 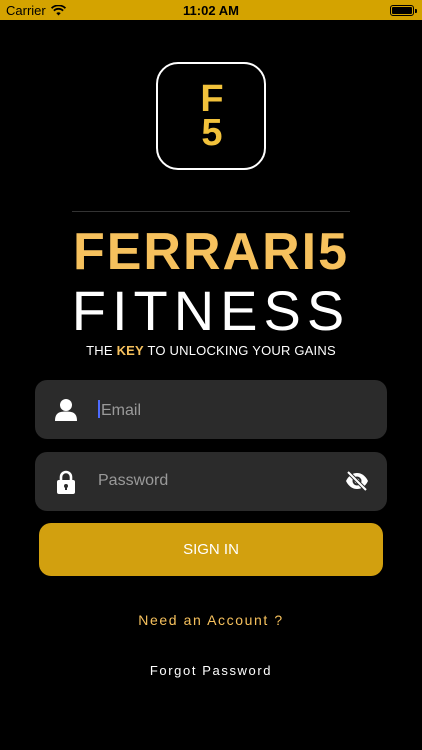 I want to click on logo-letter-f: F, so click(x=212, y=99).